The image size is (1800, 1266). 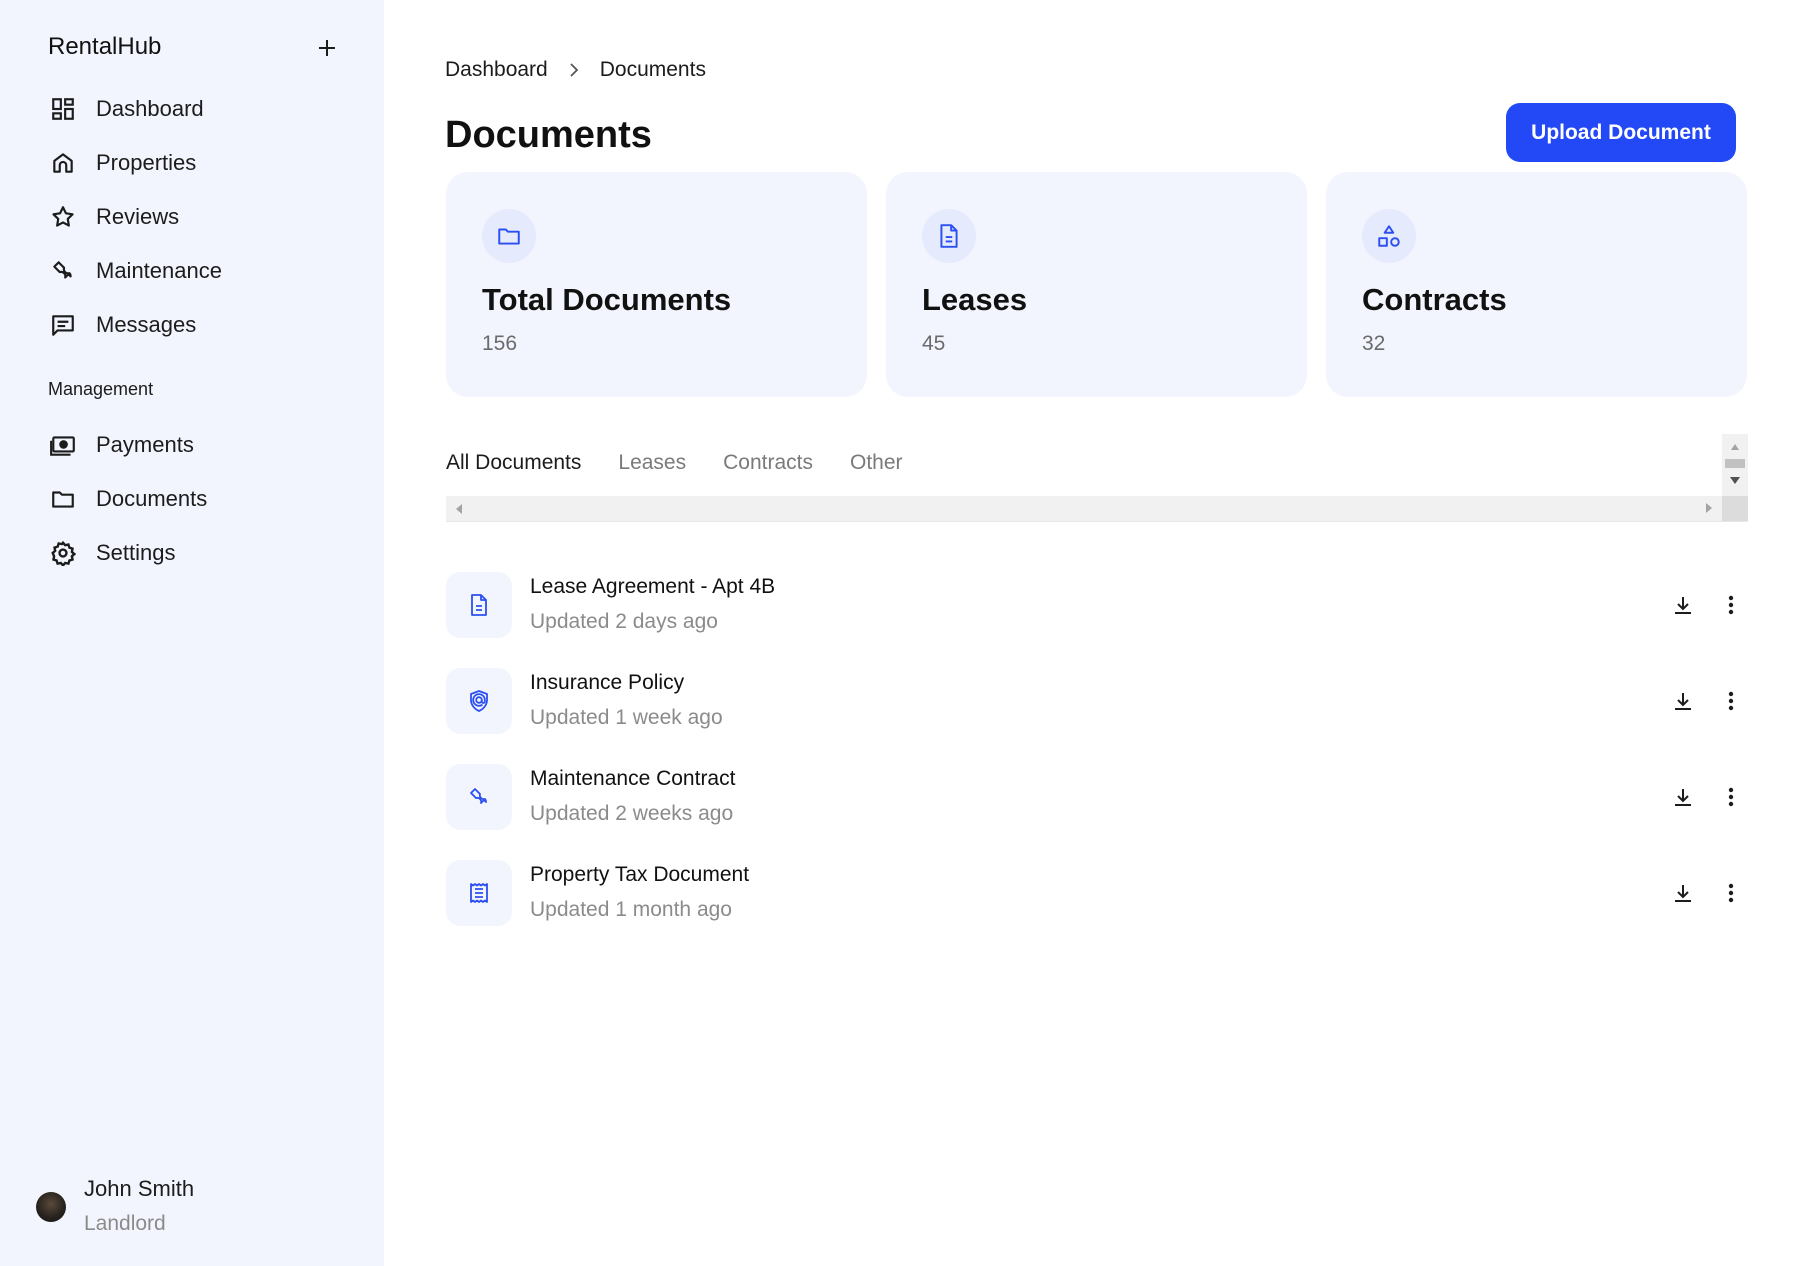 I want to click on plus-icon, so click(x=327, y=48).